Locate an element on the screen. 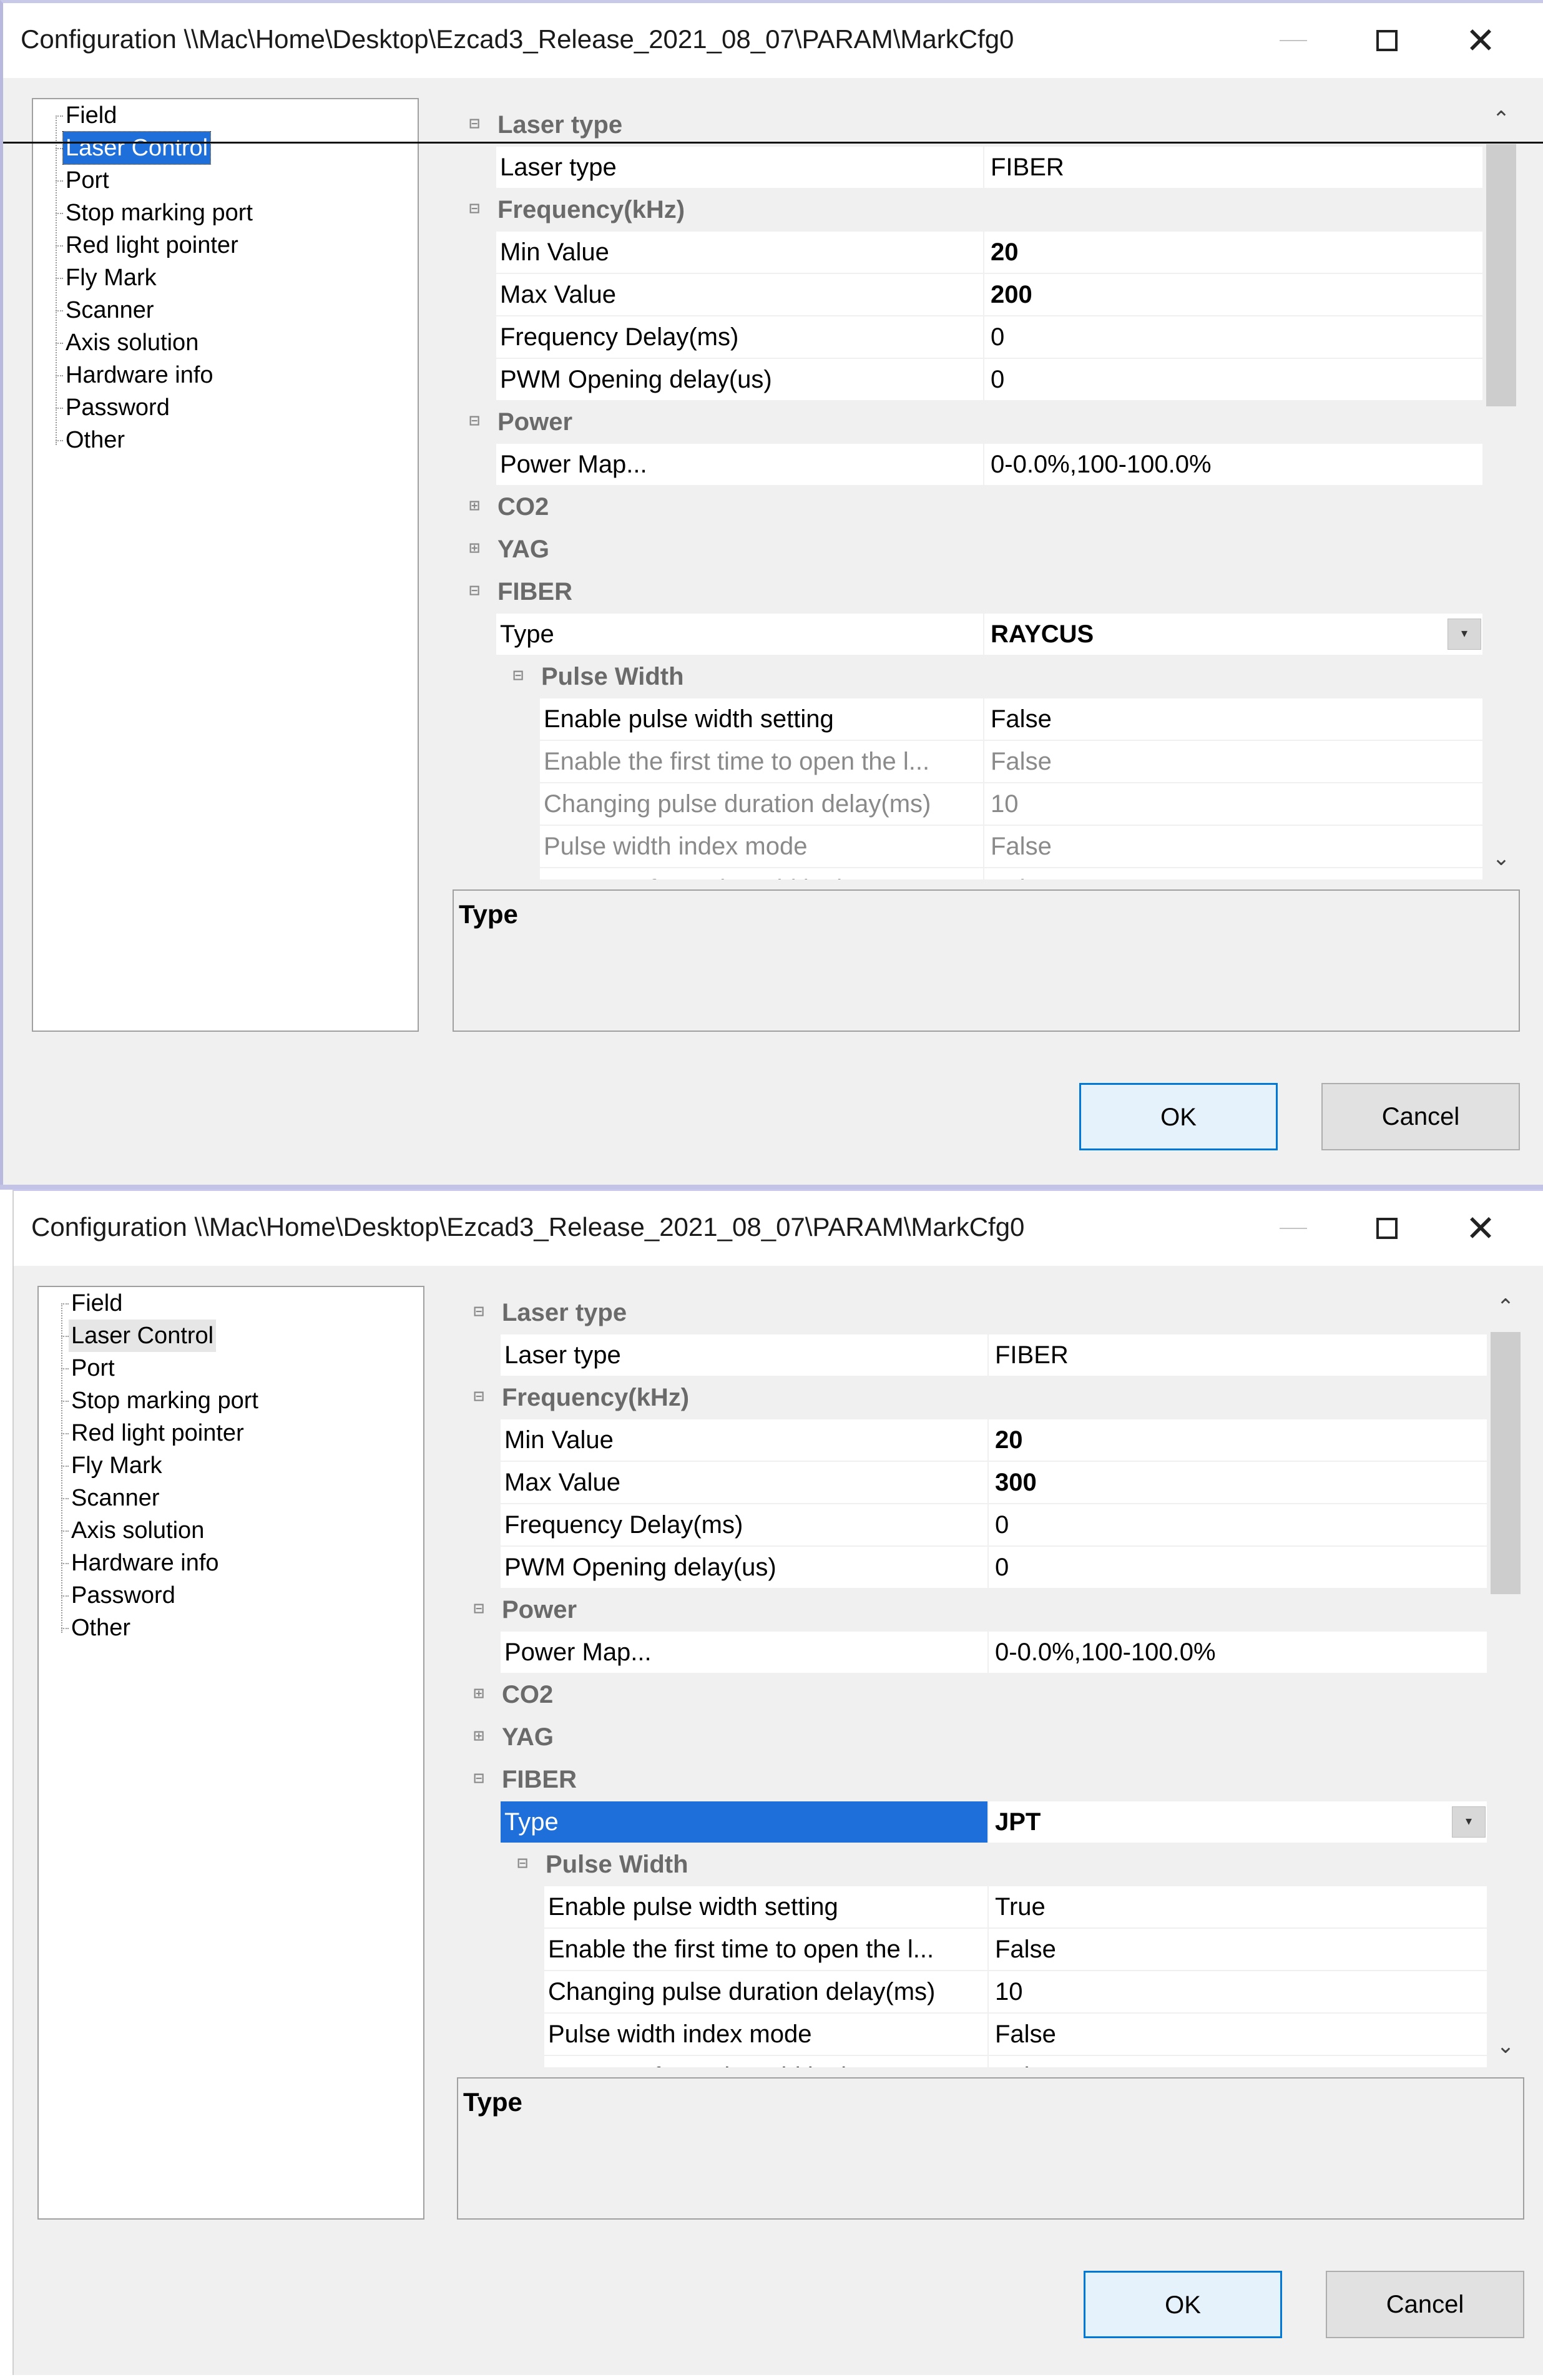 The height and width of the screenshot is (2380, 1543). prop-max-value: Max Value 300 is located at coordinates (972, 1483).